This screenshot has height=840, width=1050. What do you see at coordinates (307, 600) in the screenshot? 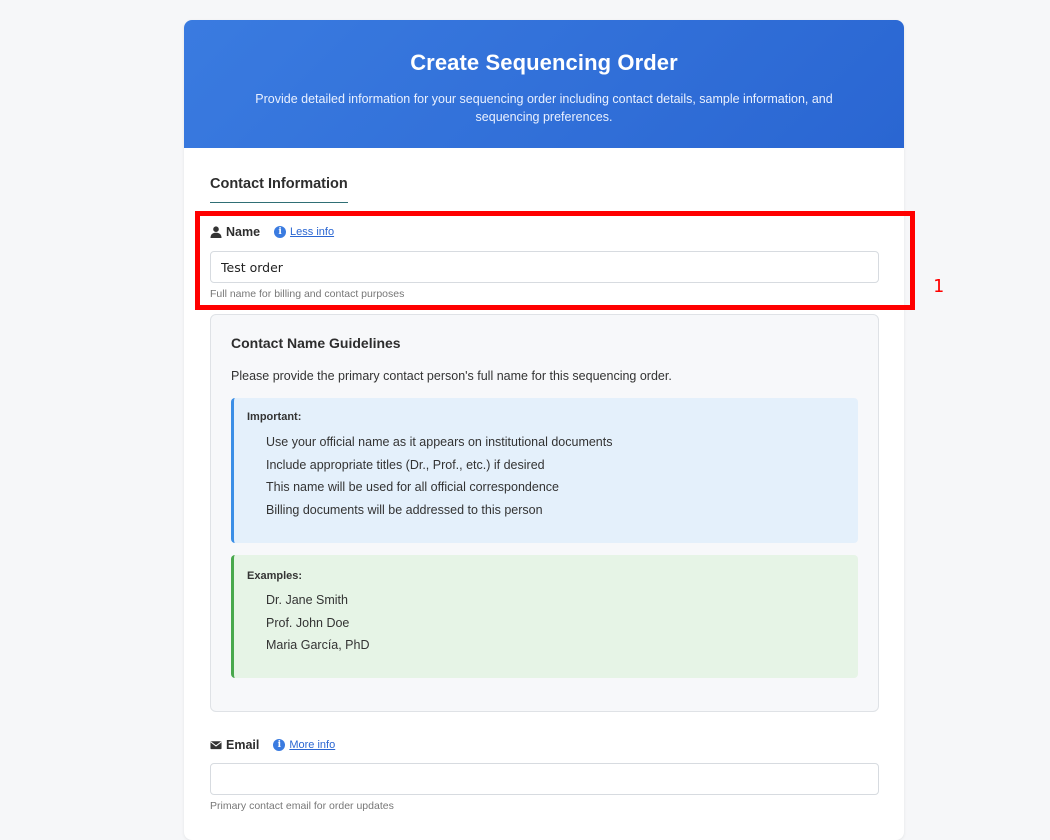
I see `list-item: Dr. Jane Smith` at bounding box center [307, 600].